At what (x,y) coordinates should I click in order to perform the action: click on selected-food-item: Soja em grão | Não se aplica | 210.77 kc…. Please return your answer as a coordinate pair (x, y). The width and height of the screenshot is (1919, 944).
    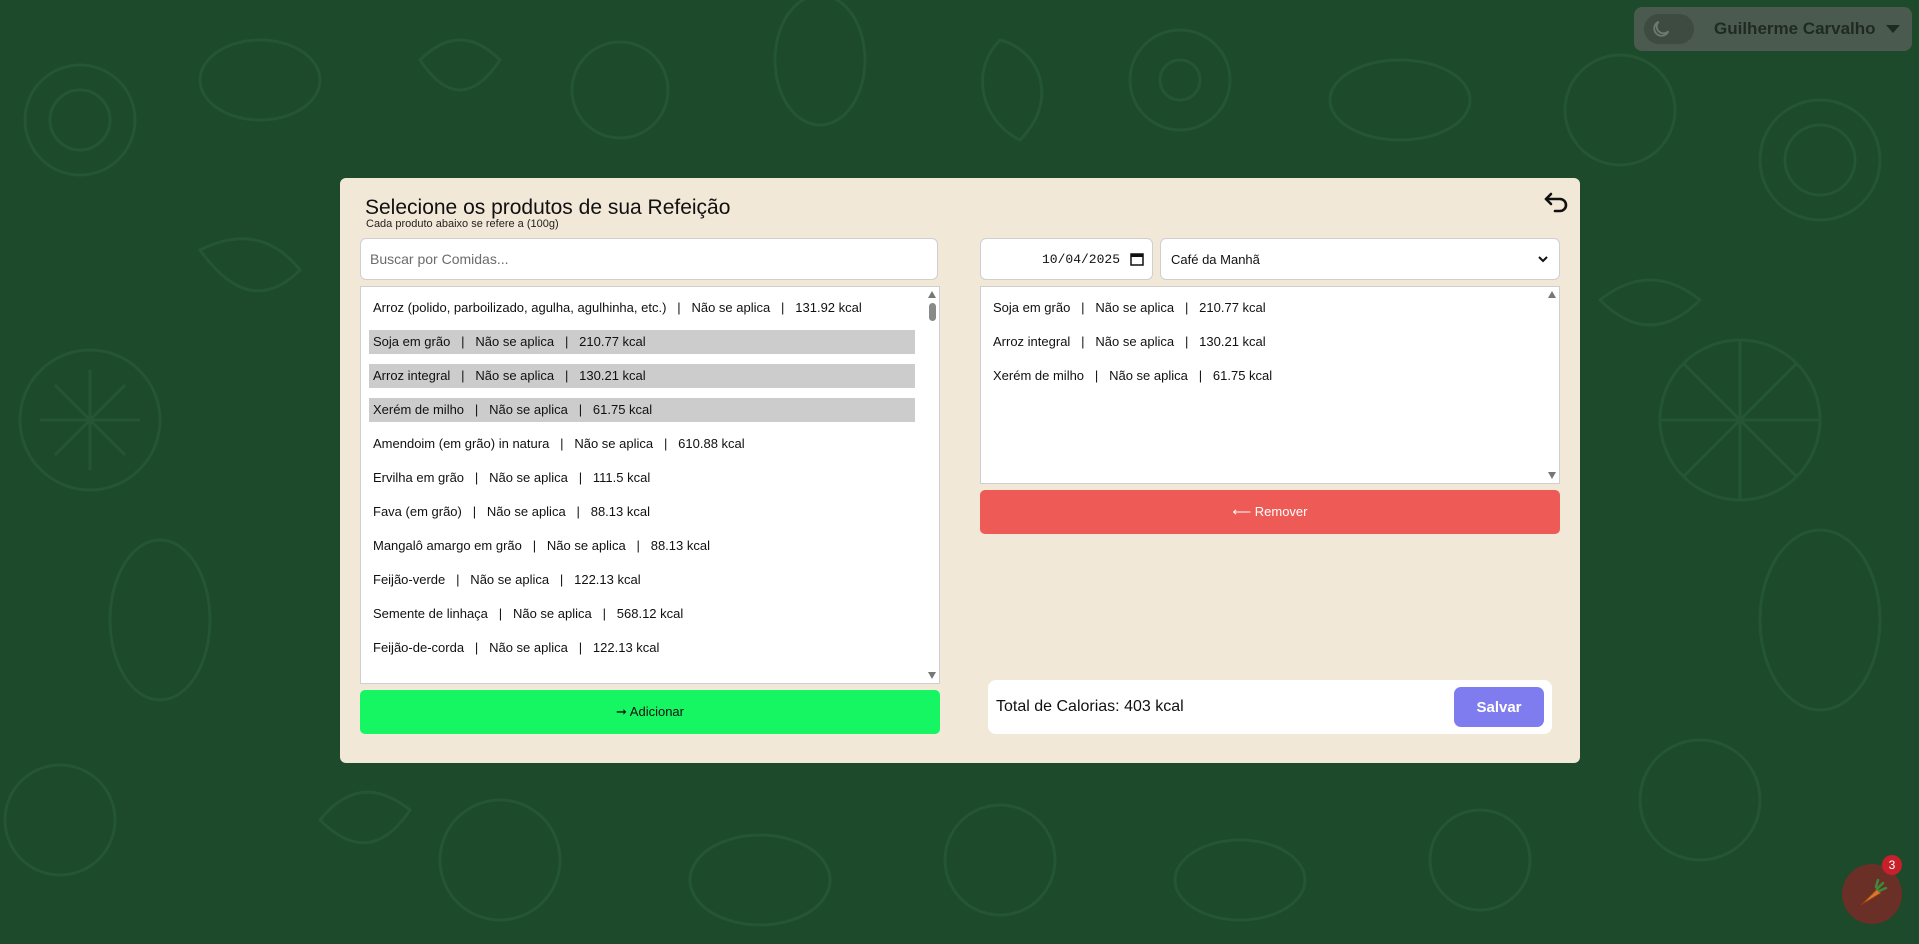
    Looking at the image, I should click on (1259, 308).